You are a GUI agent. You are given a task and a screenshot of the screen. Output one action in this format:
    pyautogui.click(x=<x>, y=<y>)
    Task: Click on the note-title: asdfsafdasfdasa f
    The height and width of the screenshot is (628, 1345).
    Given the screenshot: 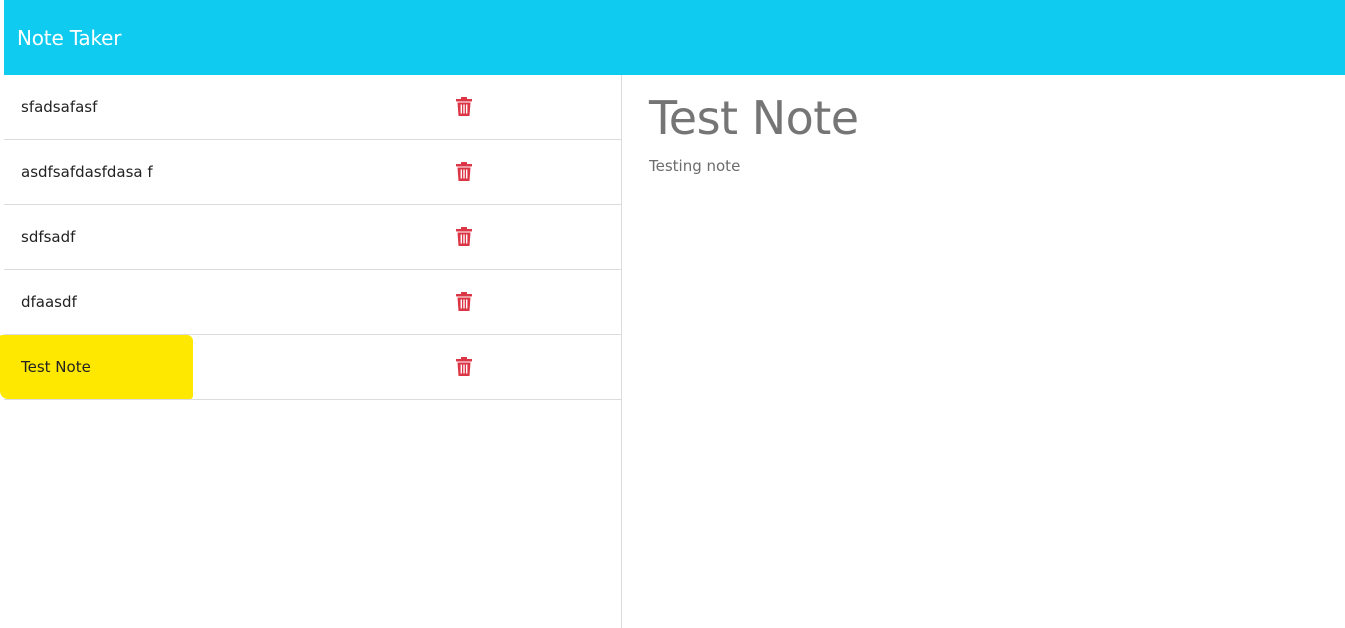 What is the action you would take?
    pyautogui.click(x=87, y=172)
    